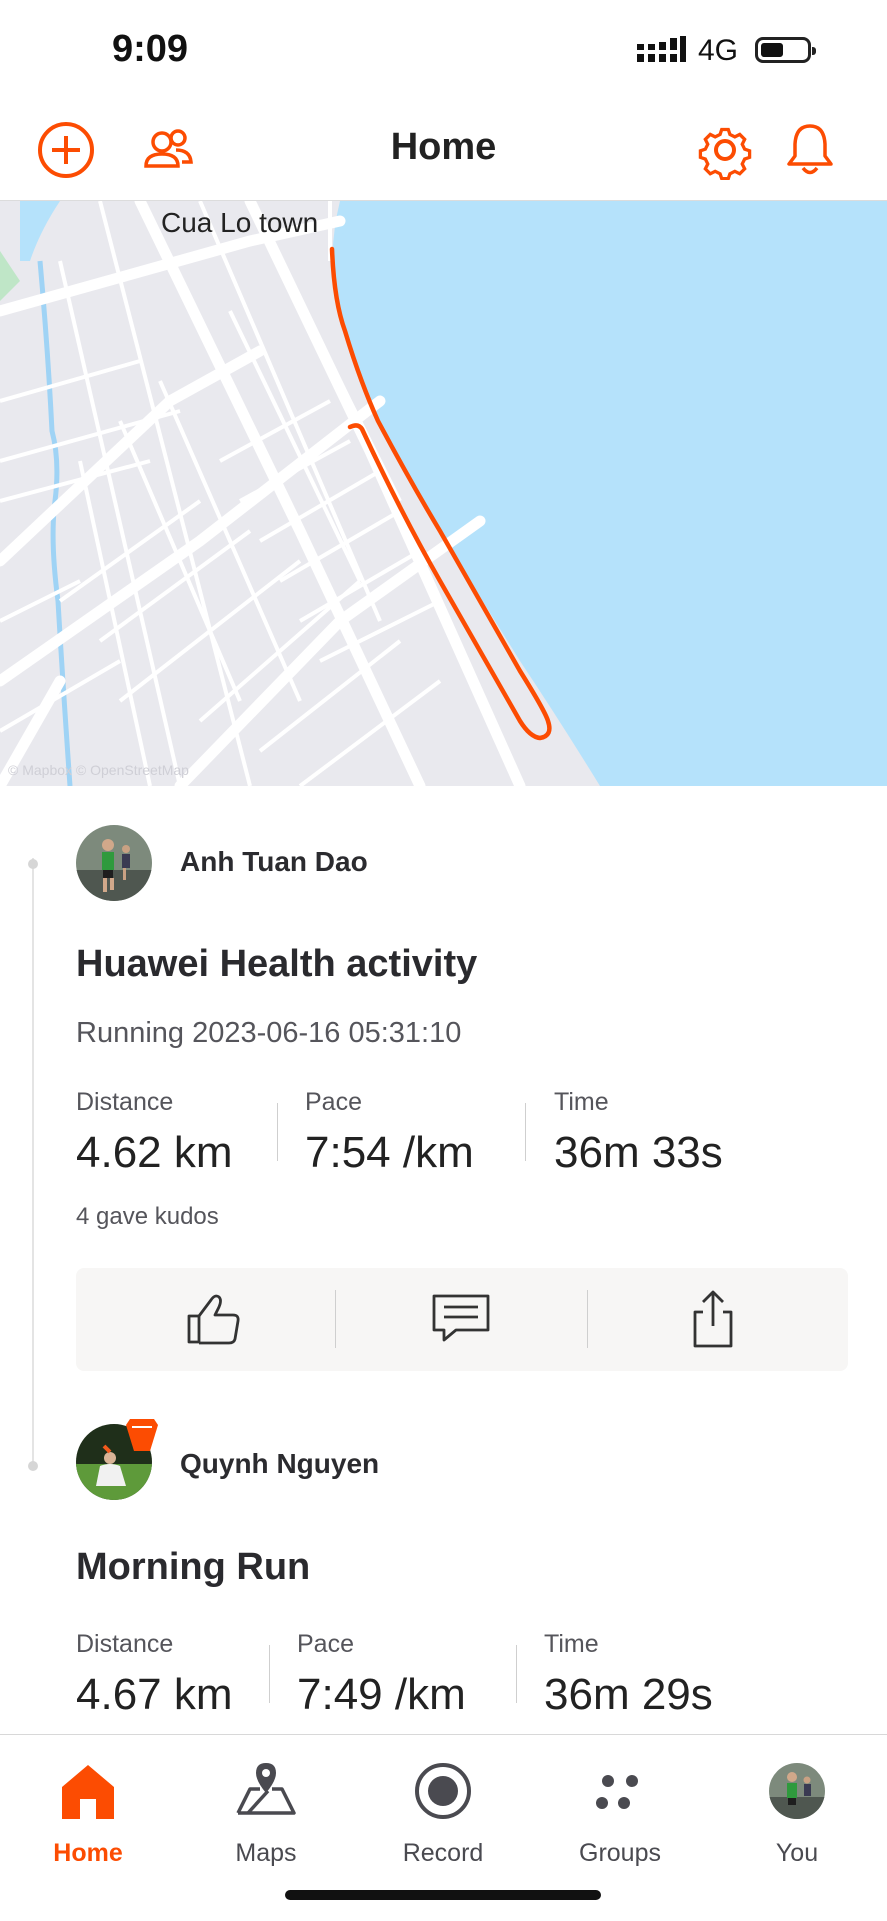  What do you see at coordinates (662, 51) in the screenshot?
I see `signal-icon` at bounding box center [662, 51].